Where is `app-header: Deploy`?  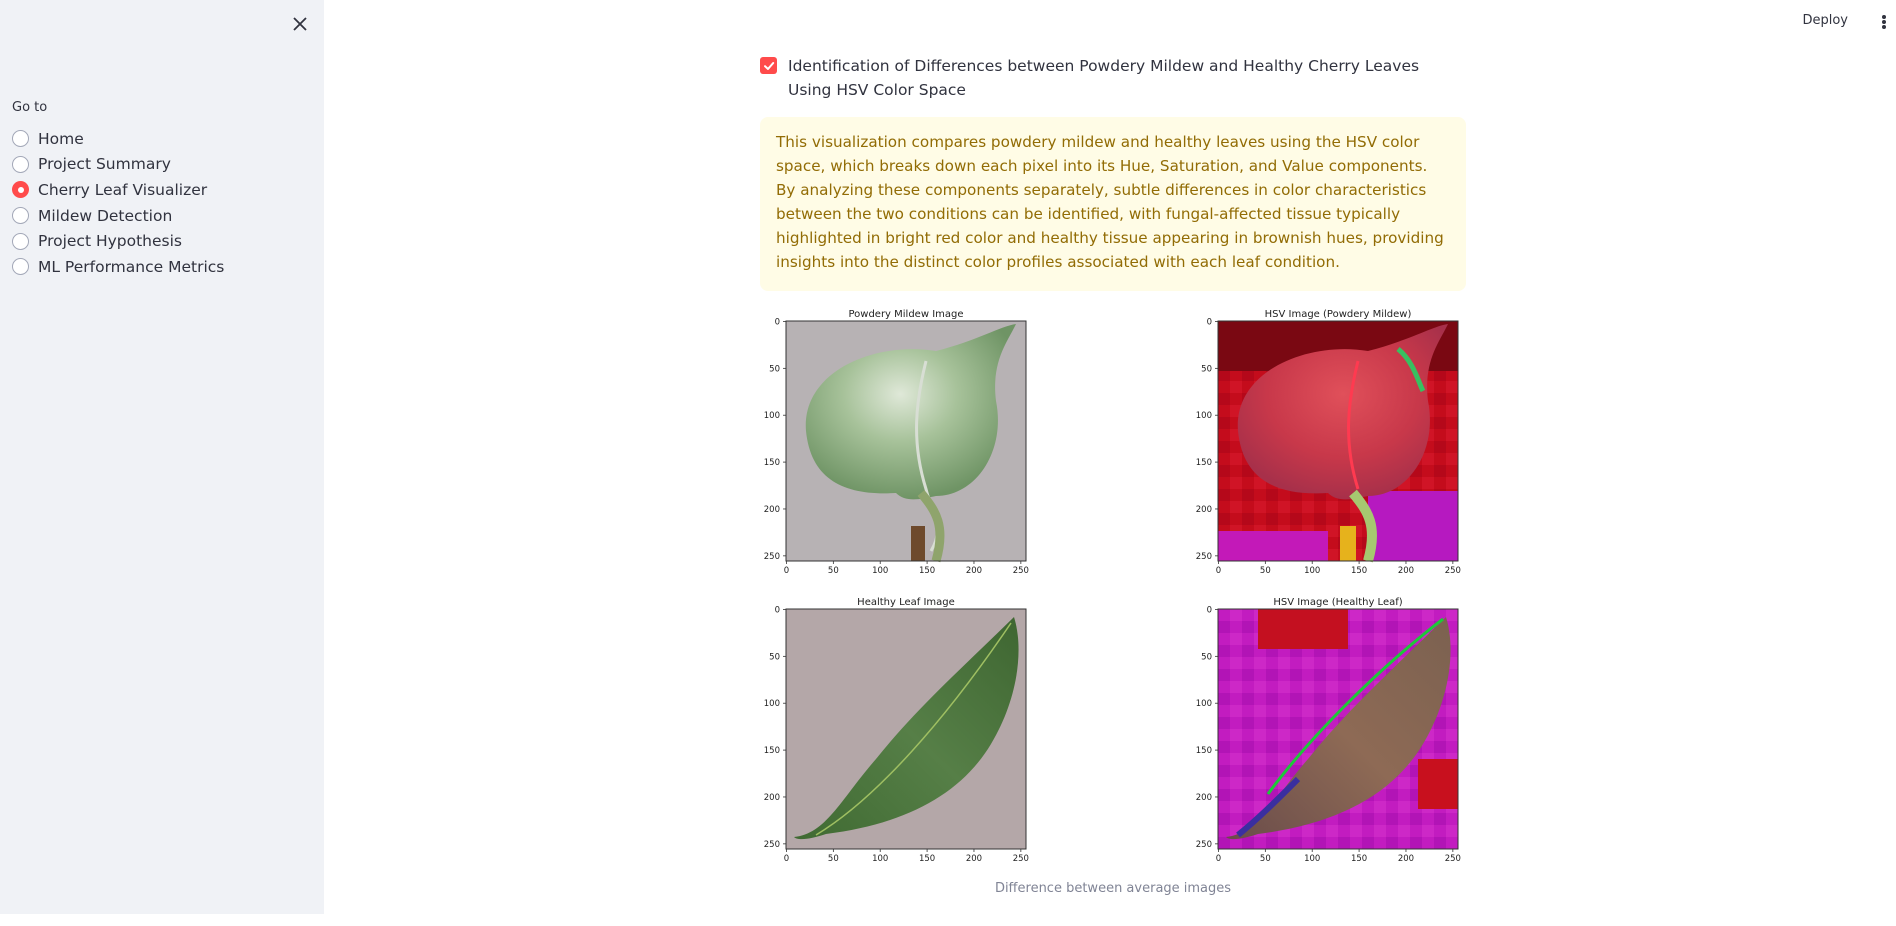 app-header: Deploy is located at coordinates (1110, 22).